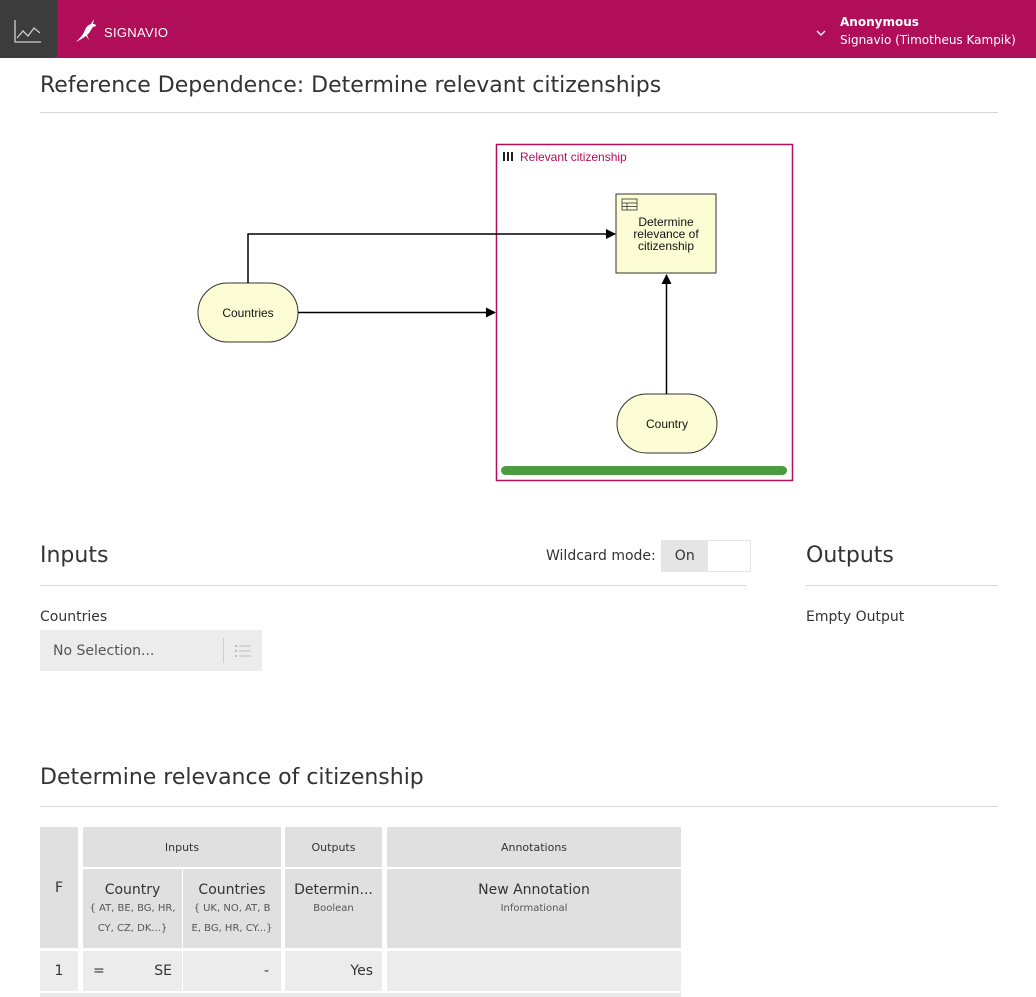  I want to click on decision-label-line-3: citizenship, so click(666, 246).